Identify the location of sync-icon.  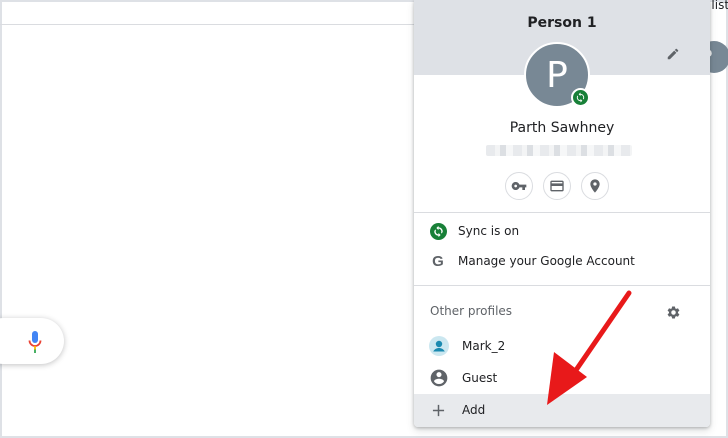
(580, 97).